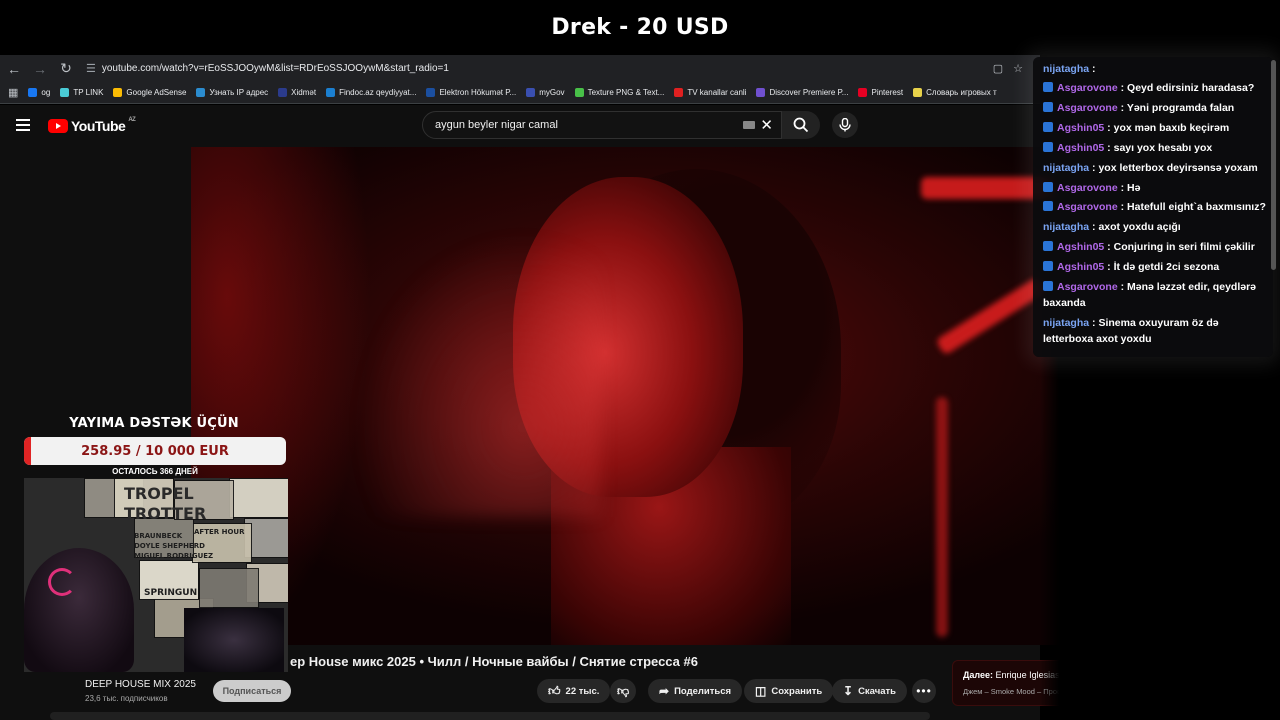  Describe the element at coordinates (79, 610) in the screenshot. I see `gaming-chair` at that location.